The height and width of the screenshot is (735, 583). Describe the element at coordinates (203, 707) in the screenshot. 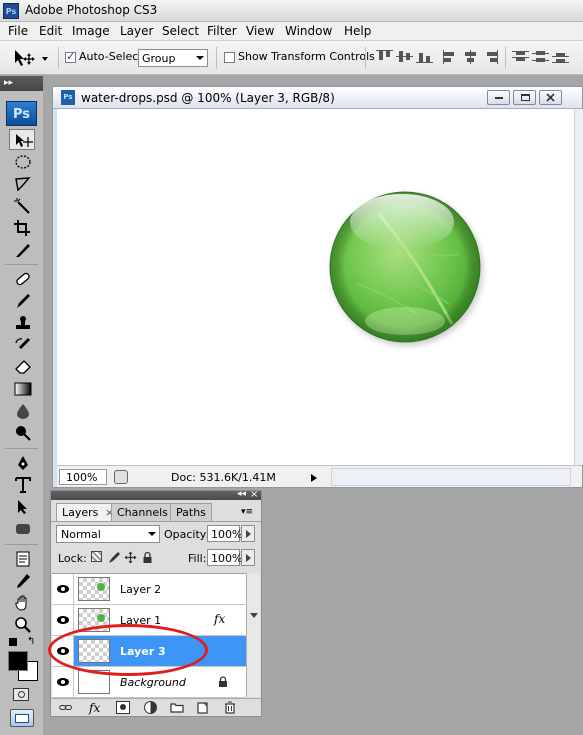

I see `new-layer-icon` at that location.